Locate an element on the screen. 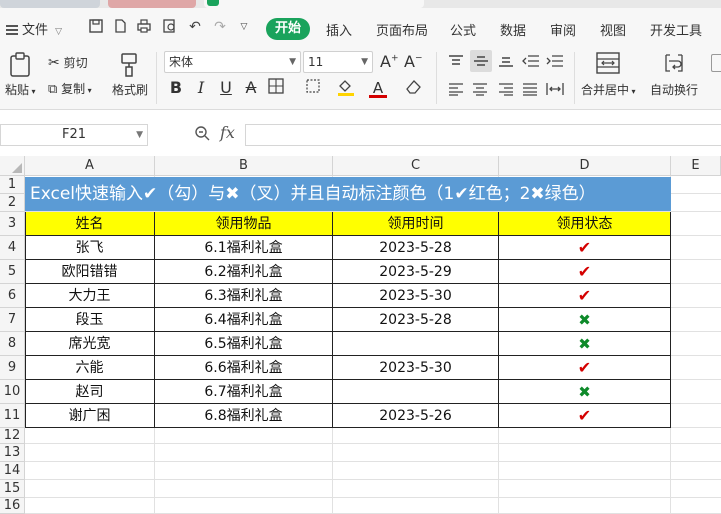 The width and height of the screenshot is (721, 514). table-cell: 谢广困 is located at coordinates (90, 416).